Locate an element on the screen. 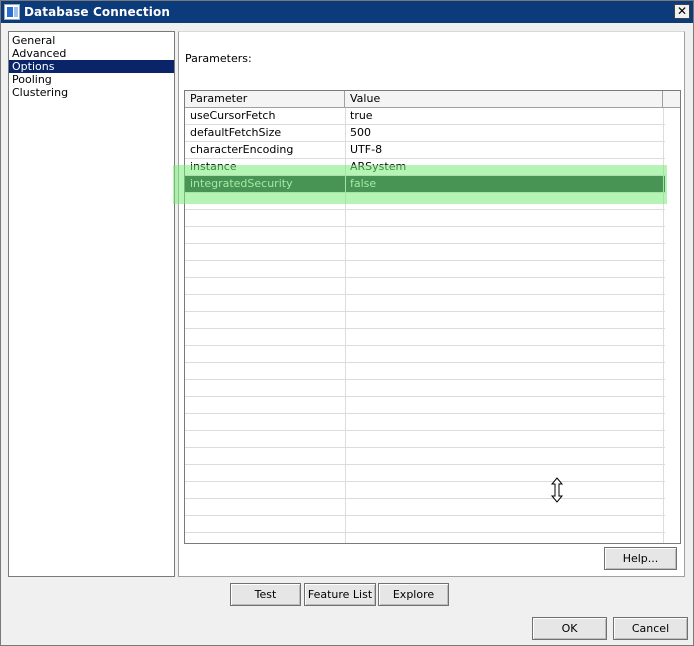 The image size is (694, 646). resize-vertical-cursor-icon is located at coordinates (557, 490).